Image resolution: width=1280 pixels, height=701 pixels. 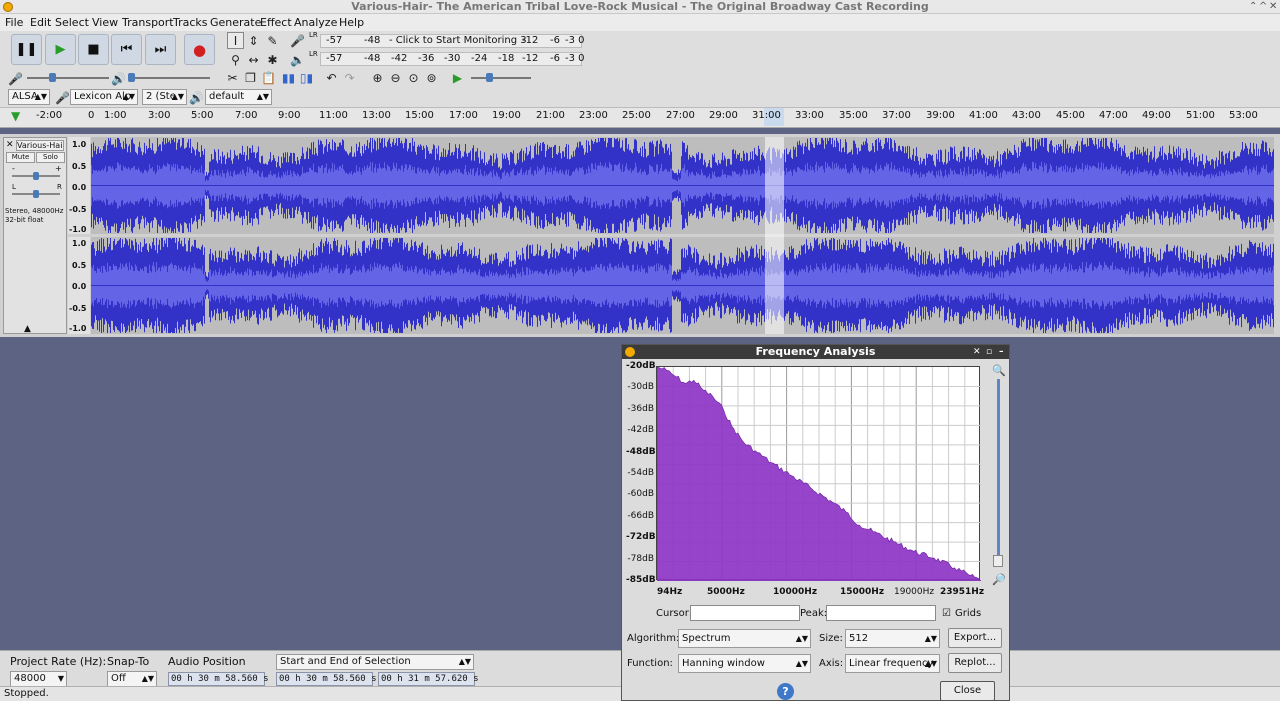 What do you see at coordinates (315, 22) in the screenshot?
I see `menu-analyze: Analyze` at bounding box center [315, 22].